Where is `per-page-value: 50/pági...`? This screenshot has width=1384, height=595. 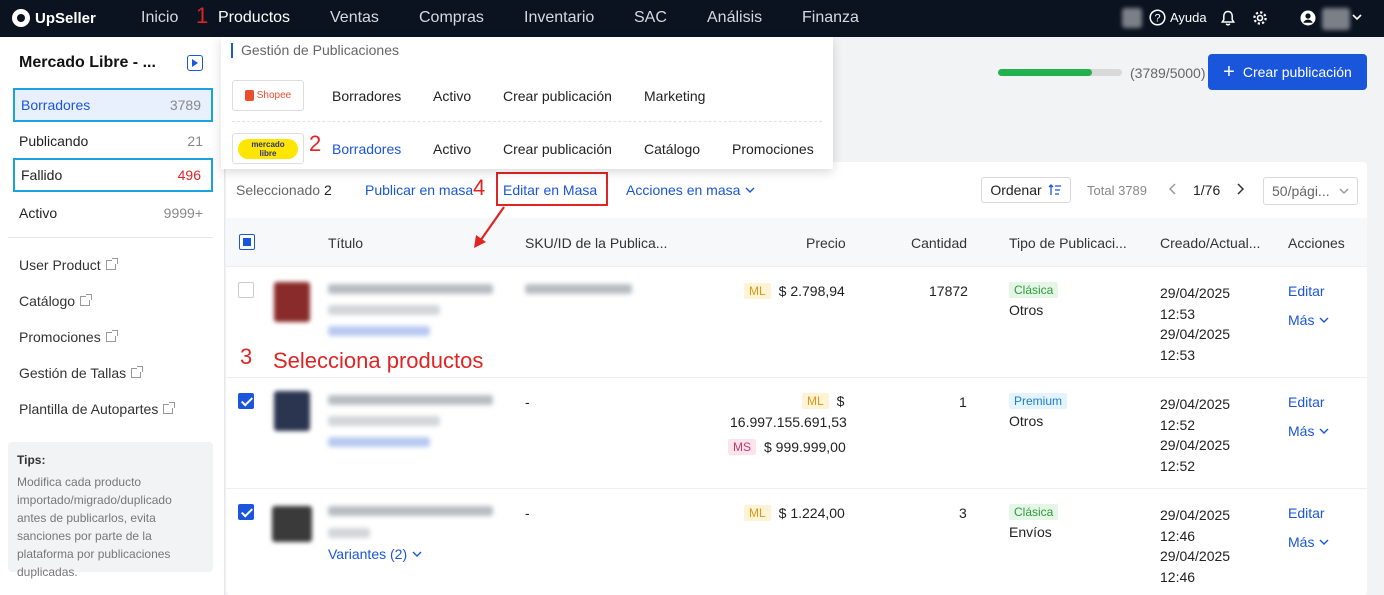
per-page-value: 50/pági... is located at coordinates (1301, 191).